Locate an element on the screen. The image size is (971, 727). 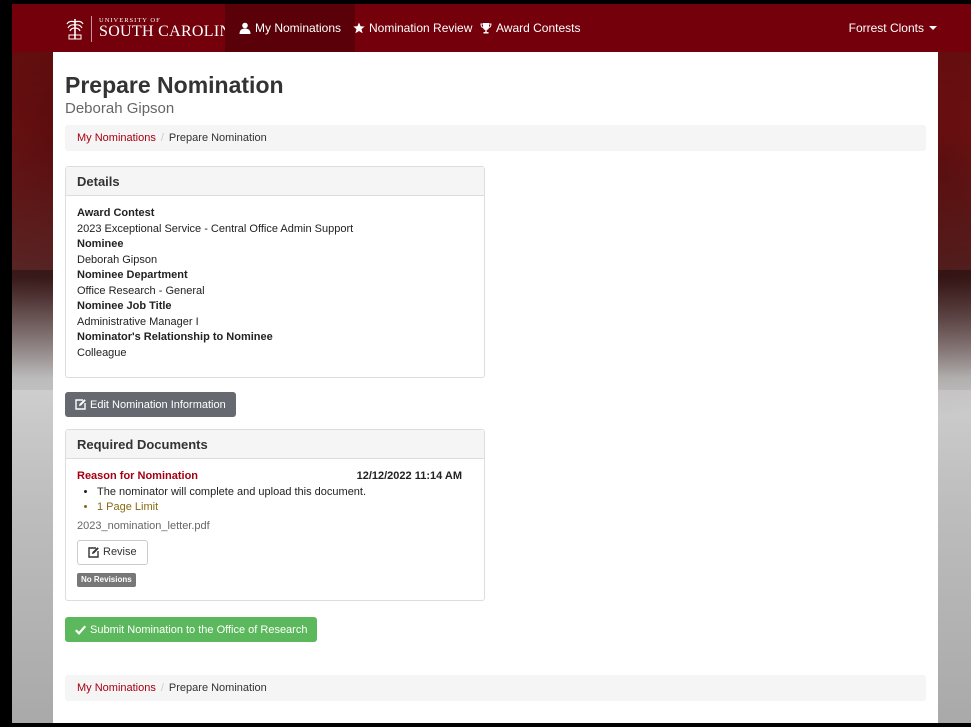
field-label: Nominee Job Title is located at coordinates (124, 306).